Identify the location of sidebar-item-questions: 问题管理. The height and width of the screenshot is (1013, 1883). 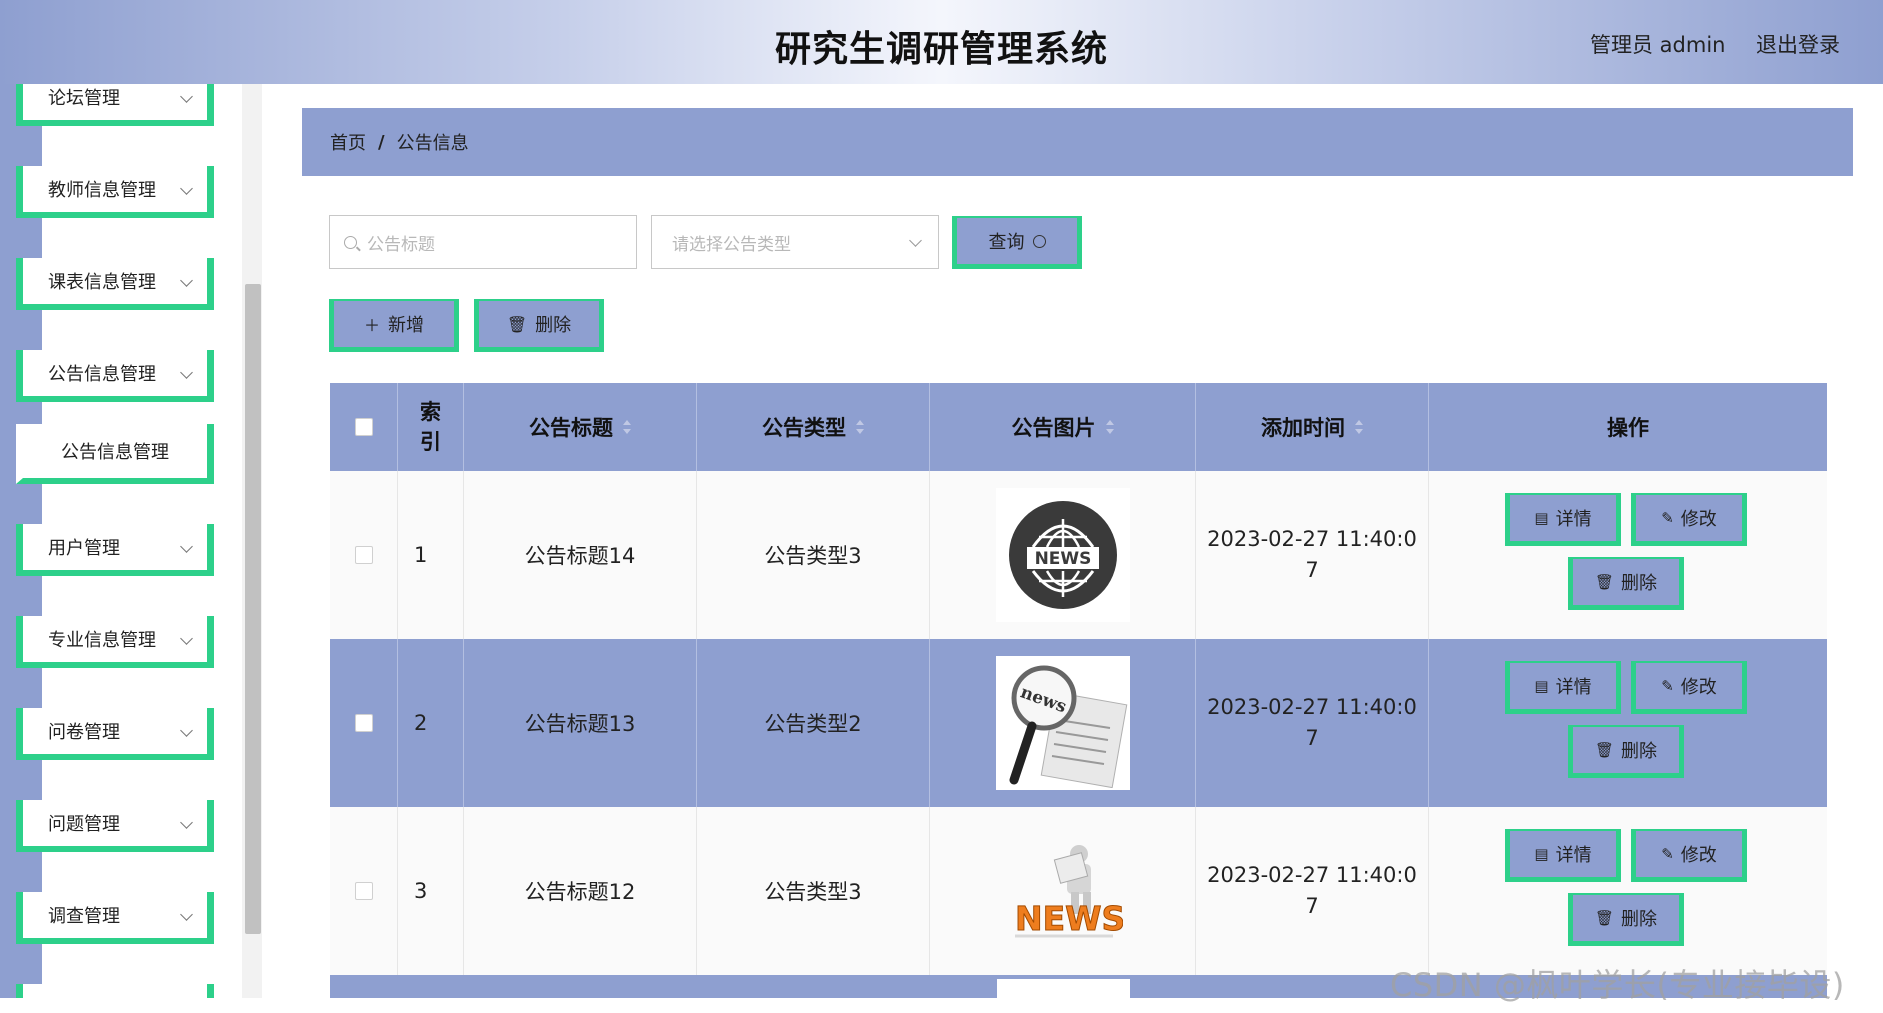
(115, 826).